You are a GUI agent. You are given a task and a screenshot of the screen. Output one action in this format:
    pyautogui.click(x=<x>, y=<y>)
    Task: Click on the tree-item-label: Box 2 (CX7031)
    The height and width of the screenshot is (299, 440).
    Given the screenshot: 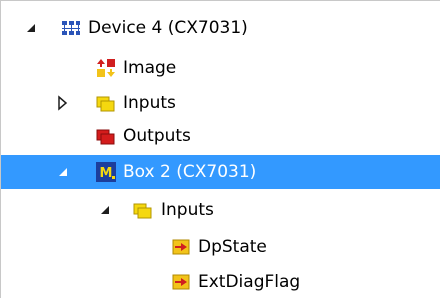 What is the action you would take?
    pyautogui.click(x=190, y=172)
    